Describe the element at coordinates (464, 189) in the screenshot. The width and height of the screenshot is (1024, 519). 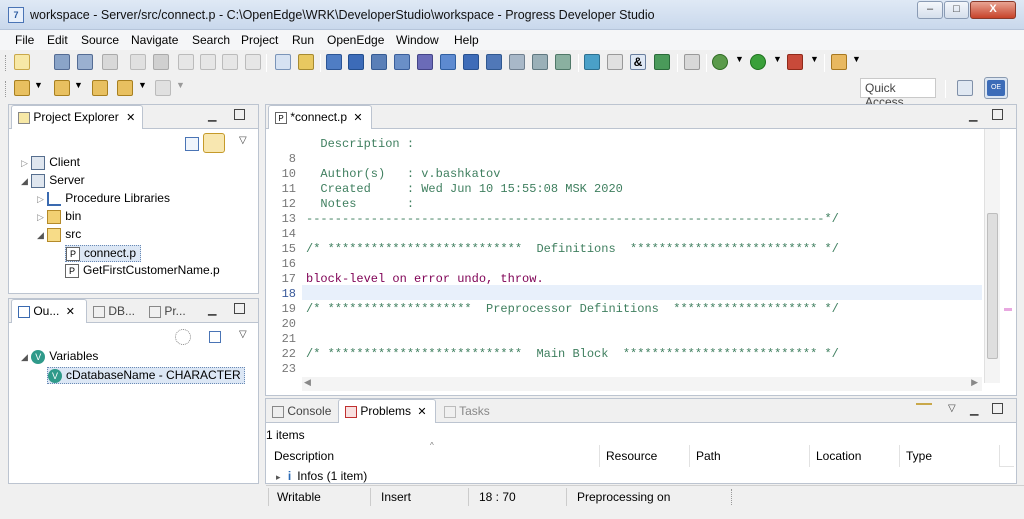
I see `code-line: Created : Wed Jun 10 15:55:08 MSK 2020` at that location.